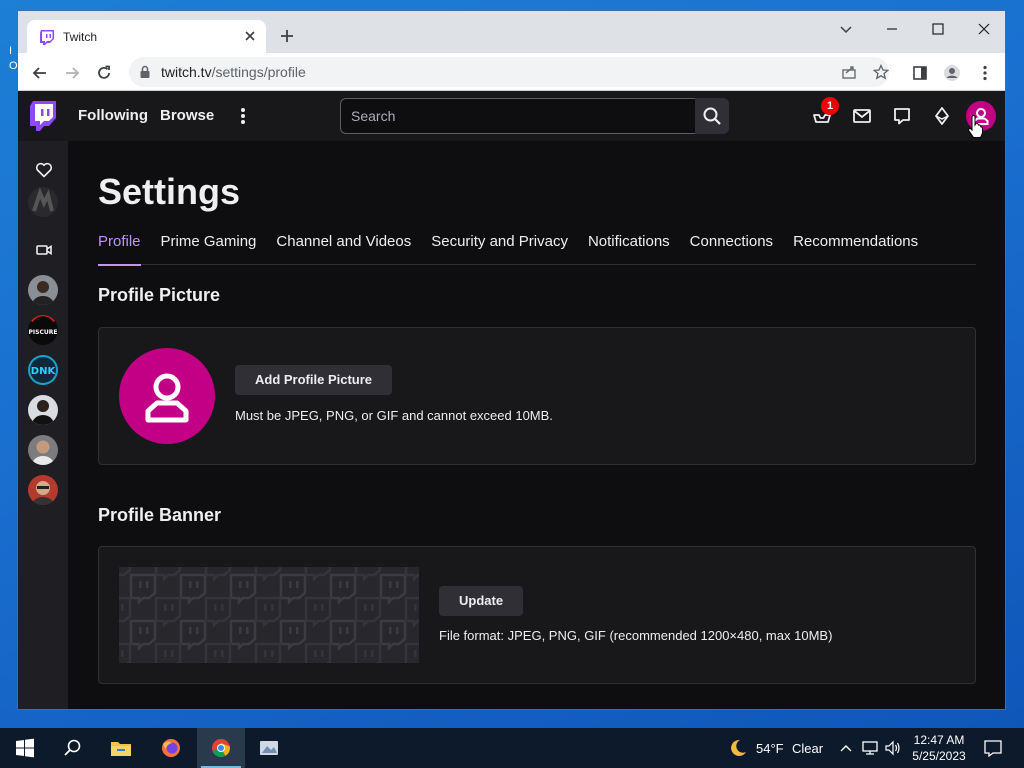 The height and width of the screenshot is (768, 1024). I want to click on profile-picture-heading: Profile Picture, so click(159, 295).